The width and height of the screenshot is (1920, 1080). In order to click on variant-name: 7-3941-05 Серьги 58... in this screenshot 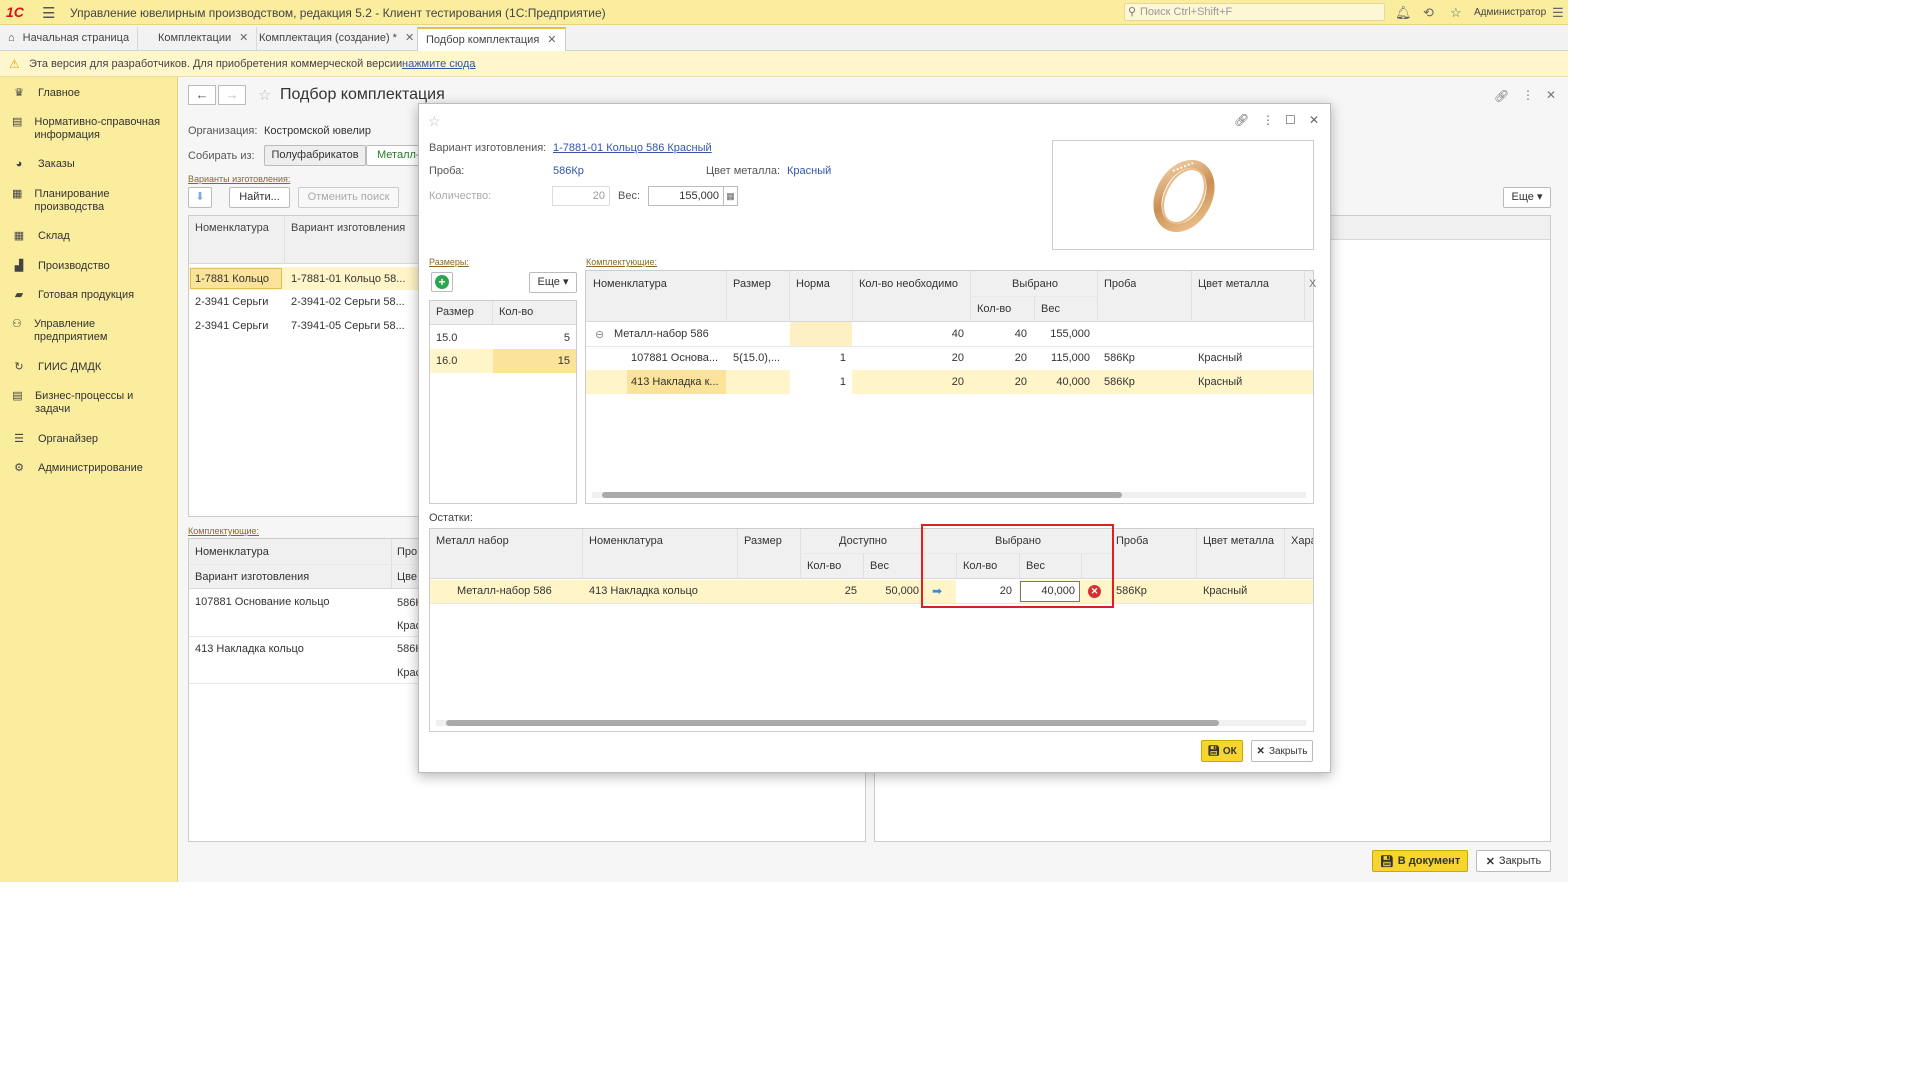, I will do `click(348, 326)`.